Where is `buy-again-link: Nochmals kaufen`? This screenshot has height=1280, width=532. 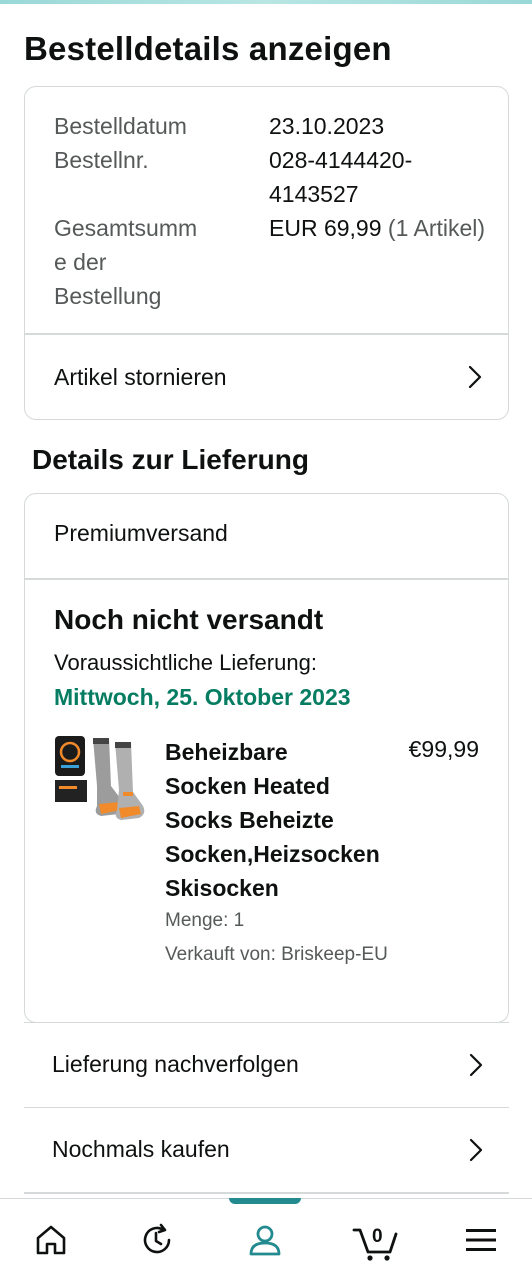 buy-again-link: Nochmals kaufen is located at coordinates (266, 1149).